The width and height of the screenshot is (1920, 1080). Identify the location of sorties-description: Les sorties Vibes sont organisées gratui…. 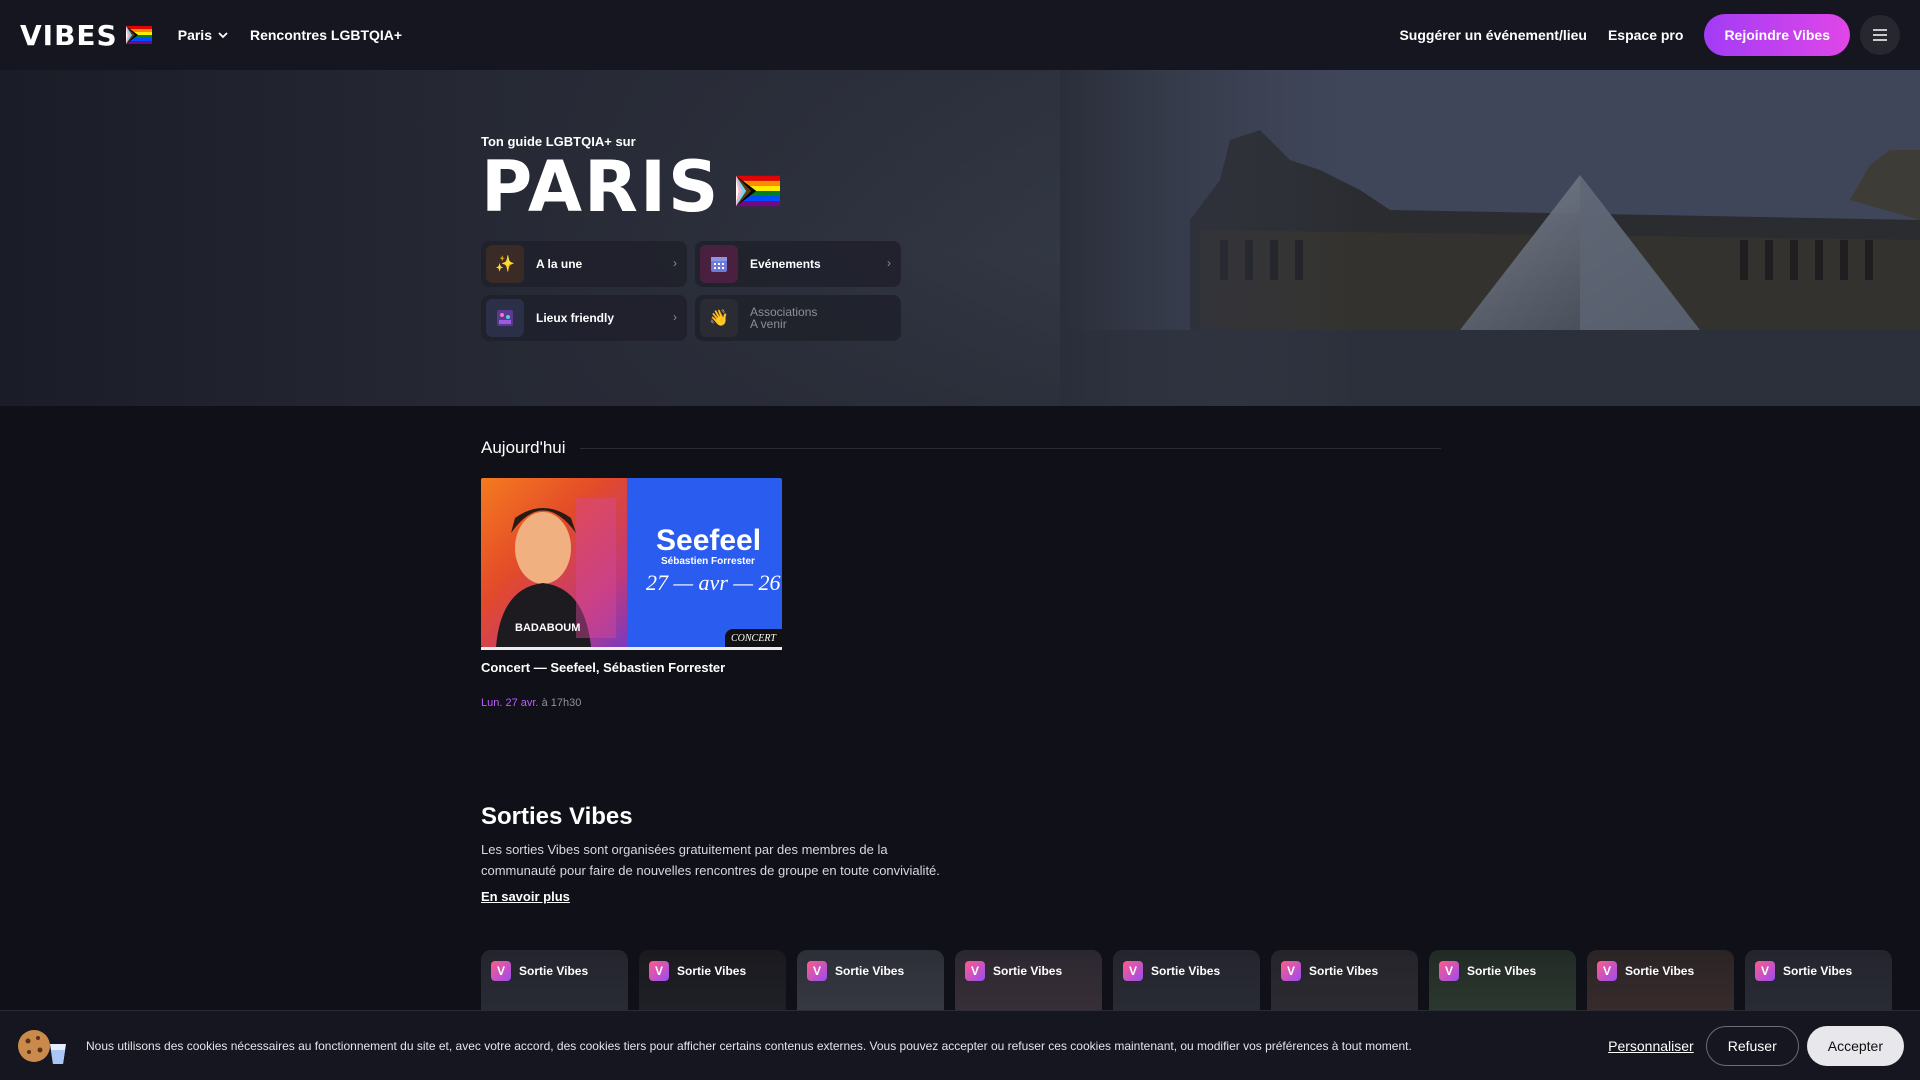
(710, 860).